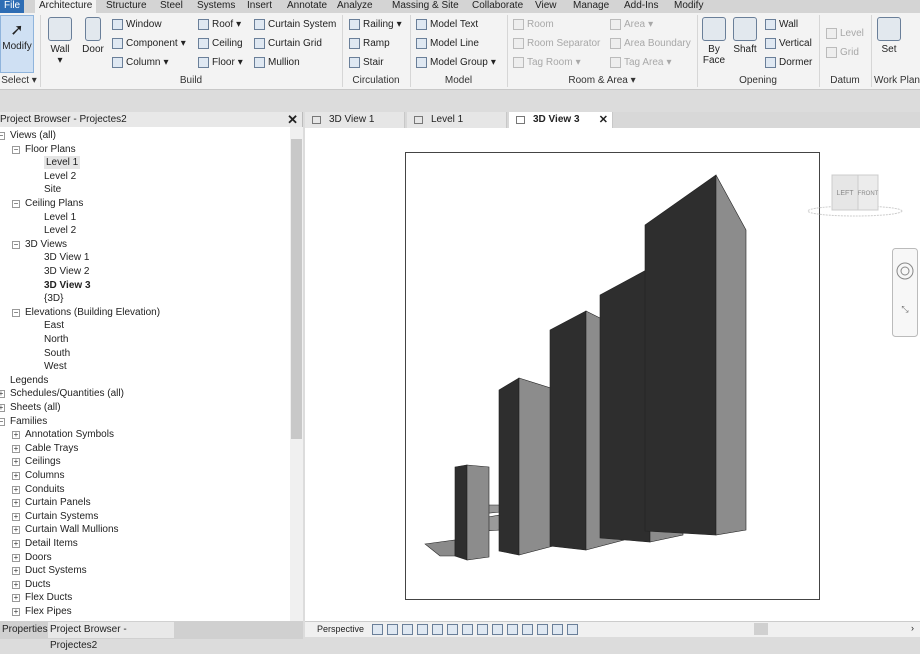  Describe the element at coordinates (591, 6) in the screenshot. I see `tab-manage: Manage` at that location.